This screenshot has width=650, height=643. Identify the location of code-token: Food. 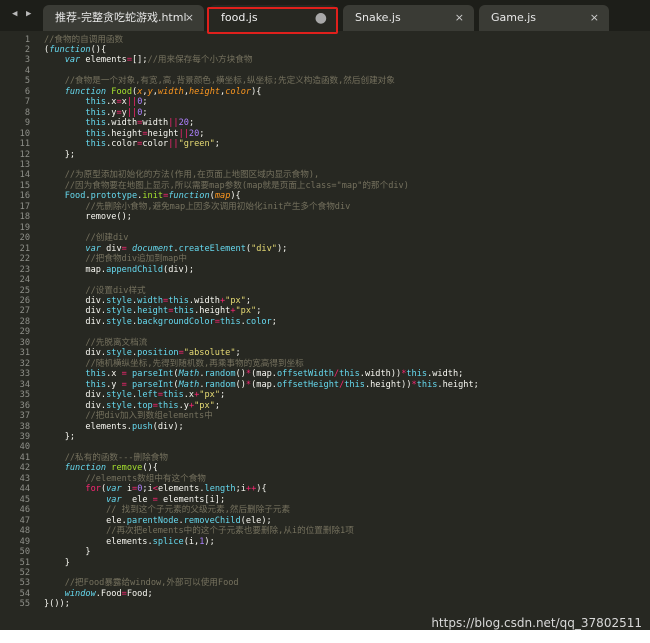
(121, 91).